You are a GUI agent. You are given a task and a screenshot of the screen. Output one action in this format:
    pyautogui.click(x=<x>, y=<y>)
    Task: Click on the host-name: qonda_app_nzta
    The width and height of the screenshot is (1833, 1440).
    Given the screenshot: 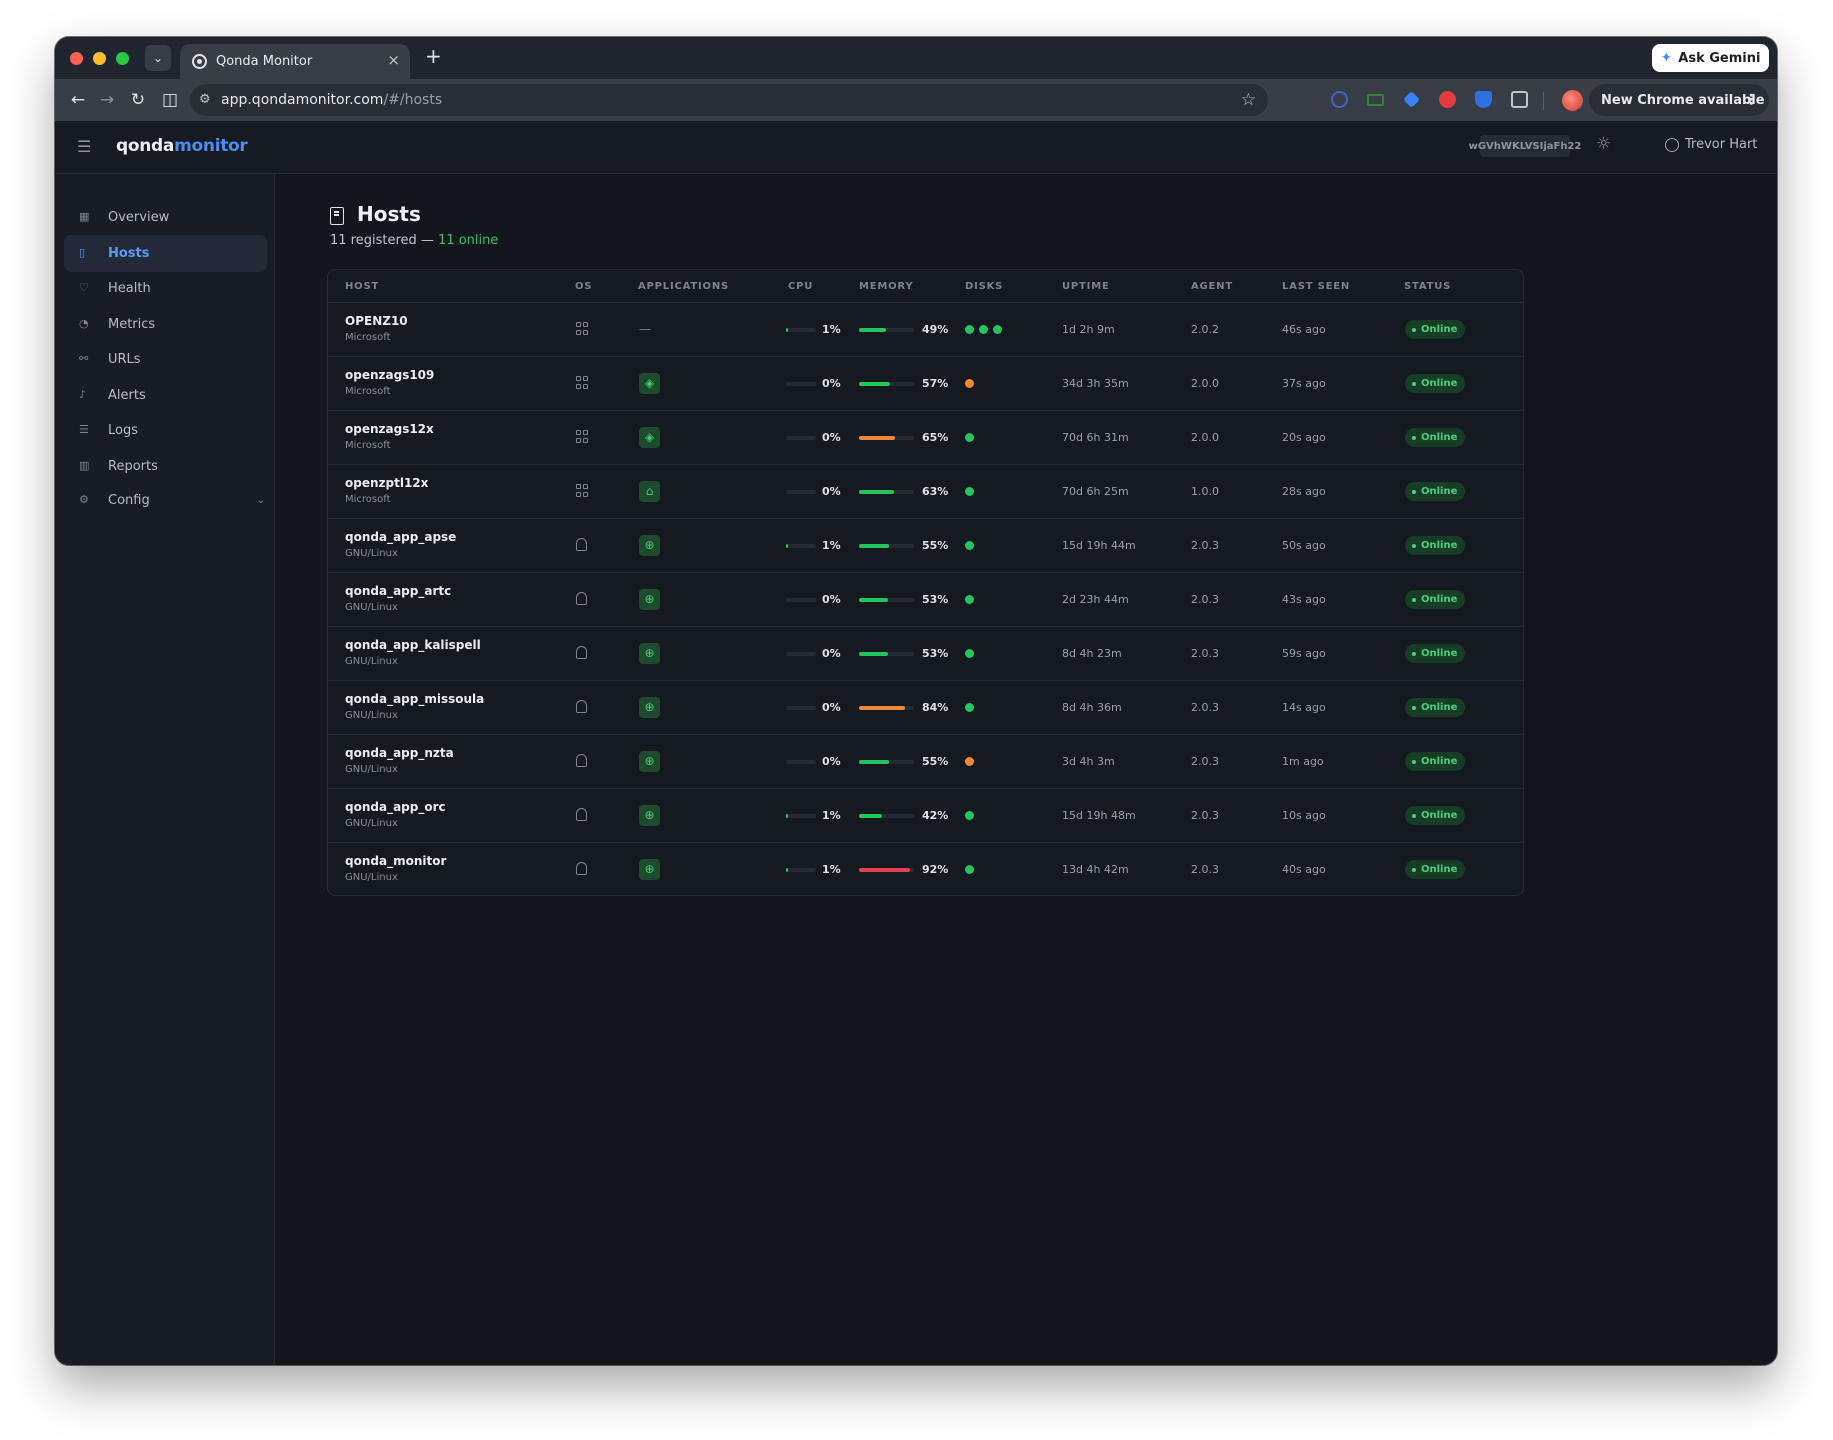 What is the action you would take?
    pyautogui.click(x=399, y=753)
    